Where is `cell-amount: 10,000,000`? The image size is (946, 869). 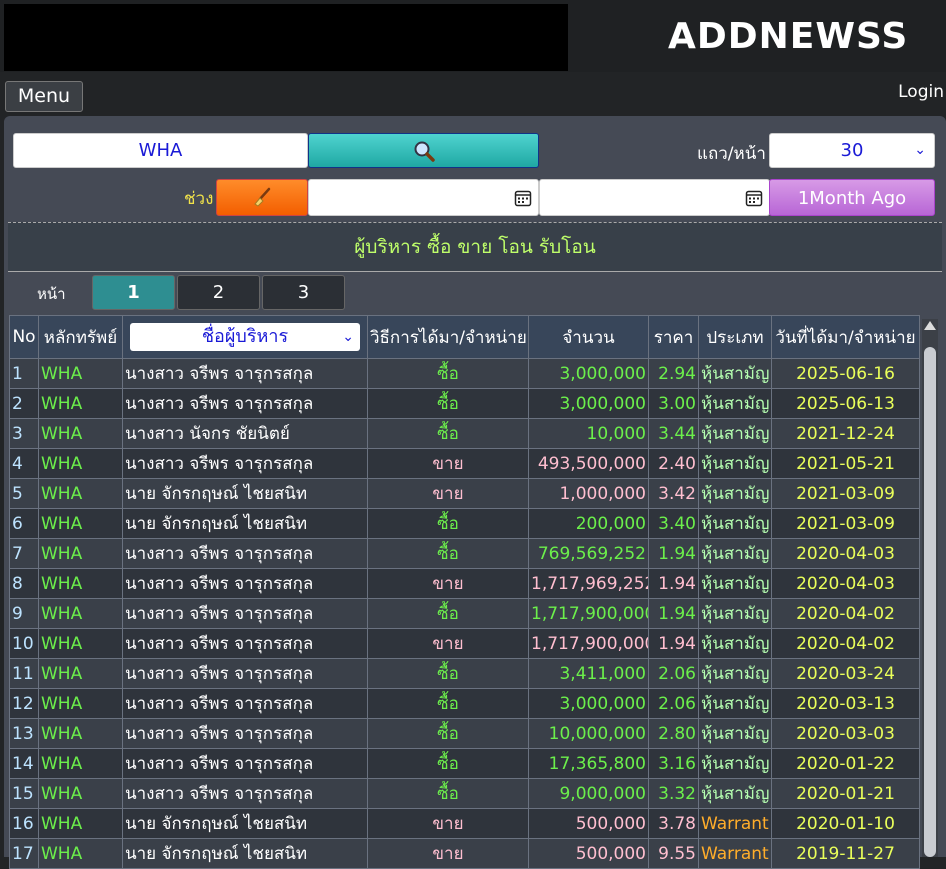
cell-amount: 10,000,000 is located at coordinates (588, 733).